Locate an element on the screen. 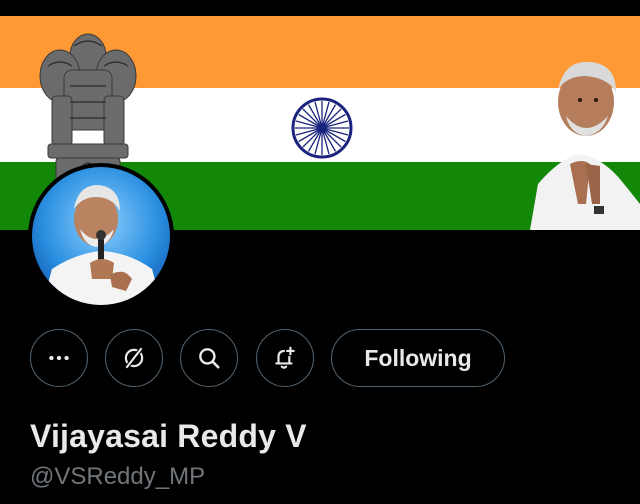 Image resolution: width=640 pixels, height=504 pixels. ashoka-chakra-icon is located at coordinates (322, 128).